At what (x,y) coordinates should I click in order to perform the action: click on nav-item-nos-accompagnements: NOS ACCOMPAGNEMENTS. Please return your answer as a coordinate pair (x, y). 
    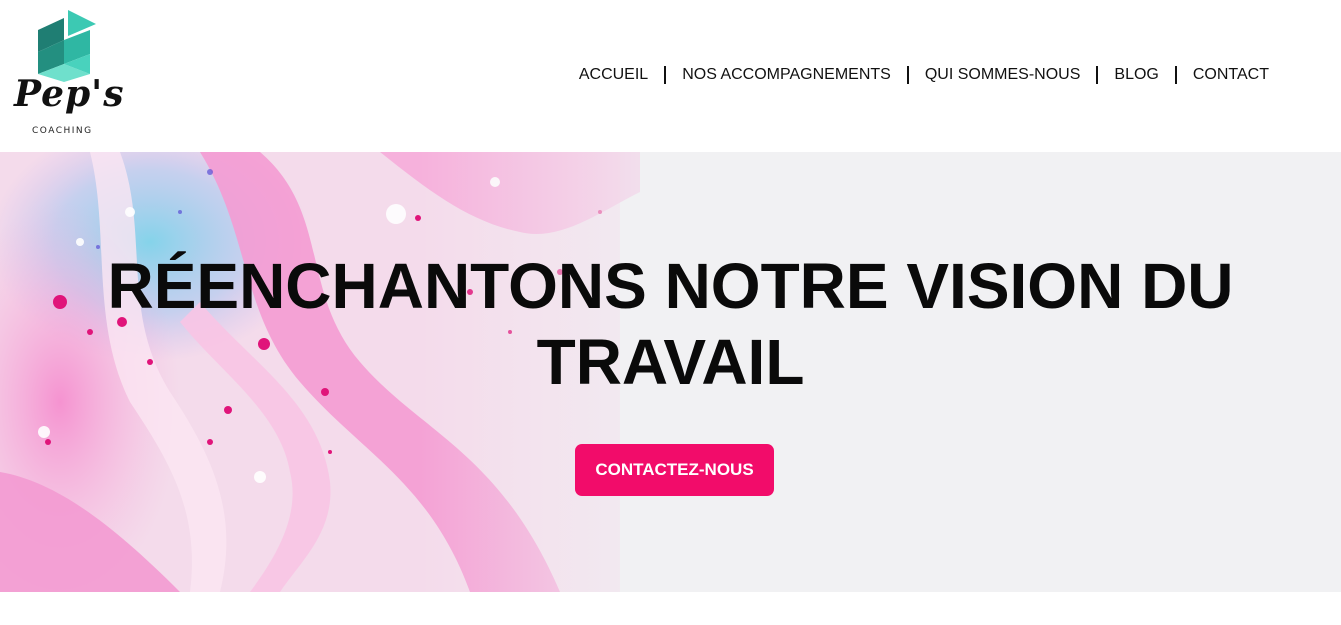
    Looking at the image, I should click on (786, 75).